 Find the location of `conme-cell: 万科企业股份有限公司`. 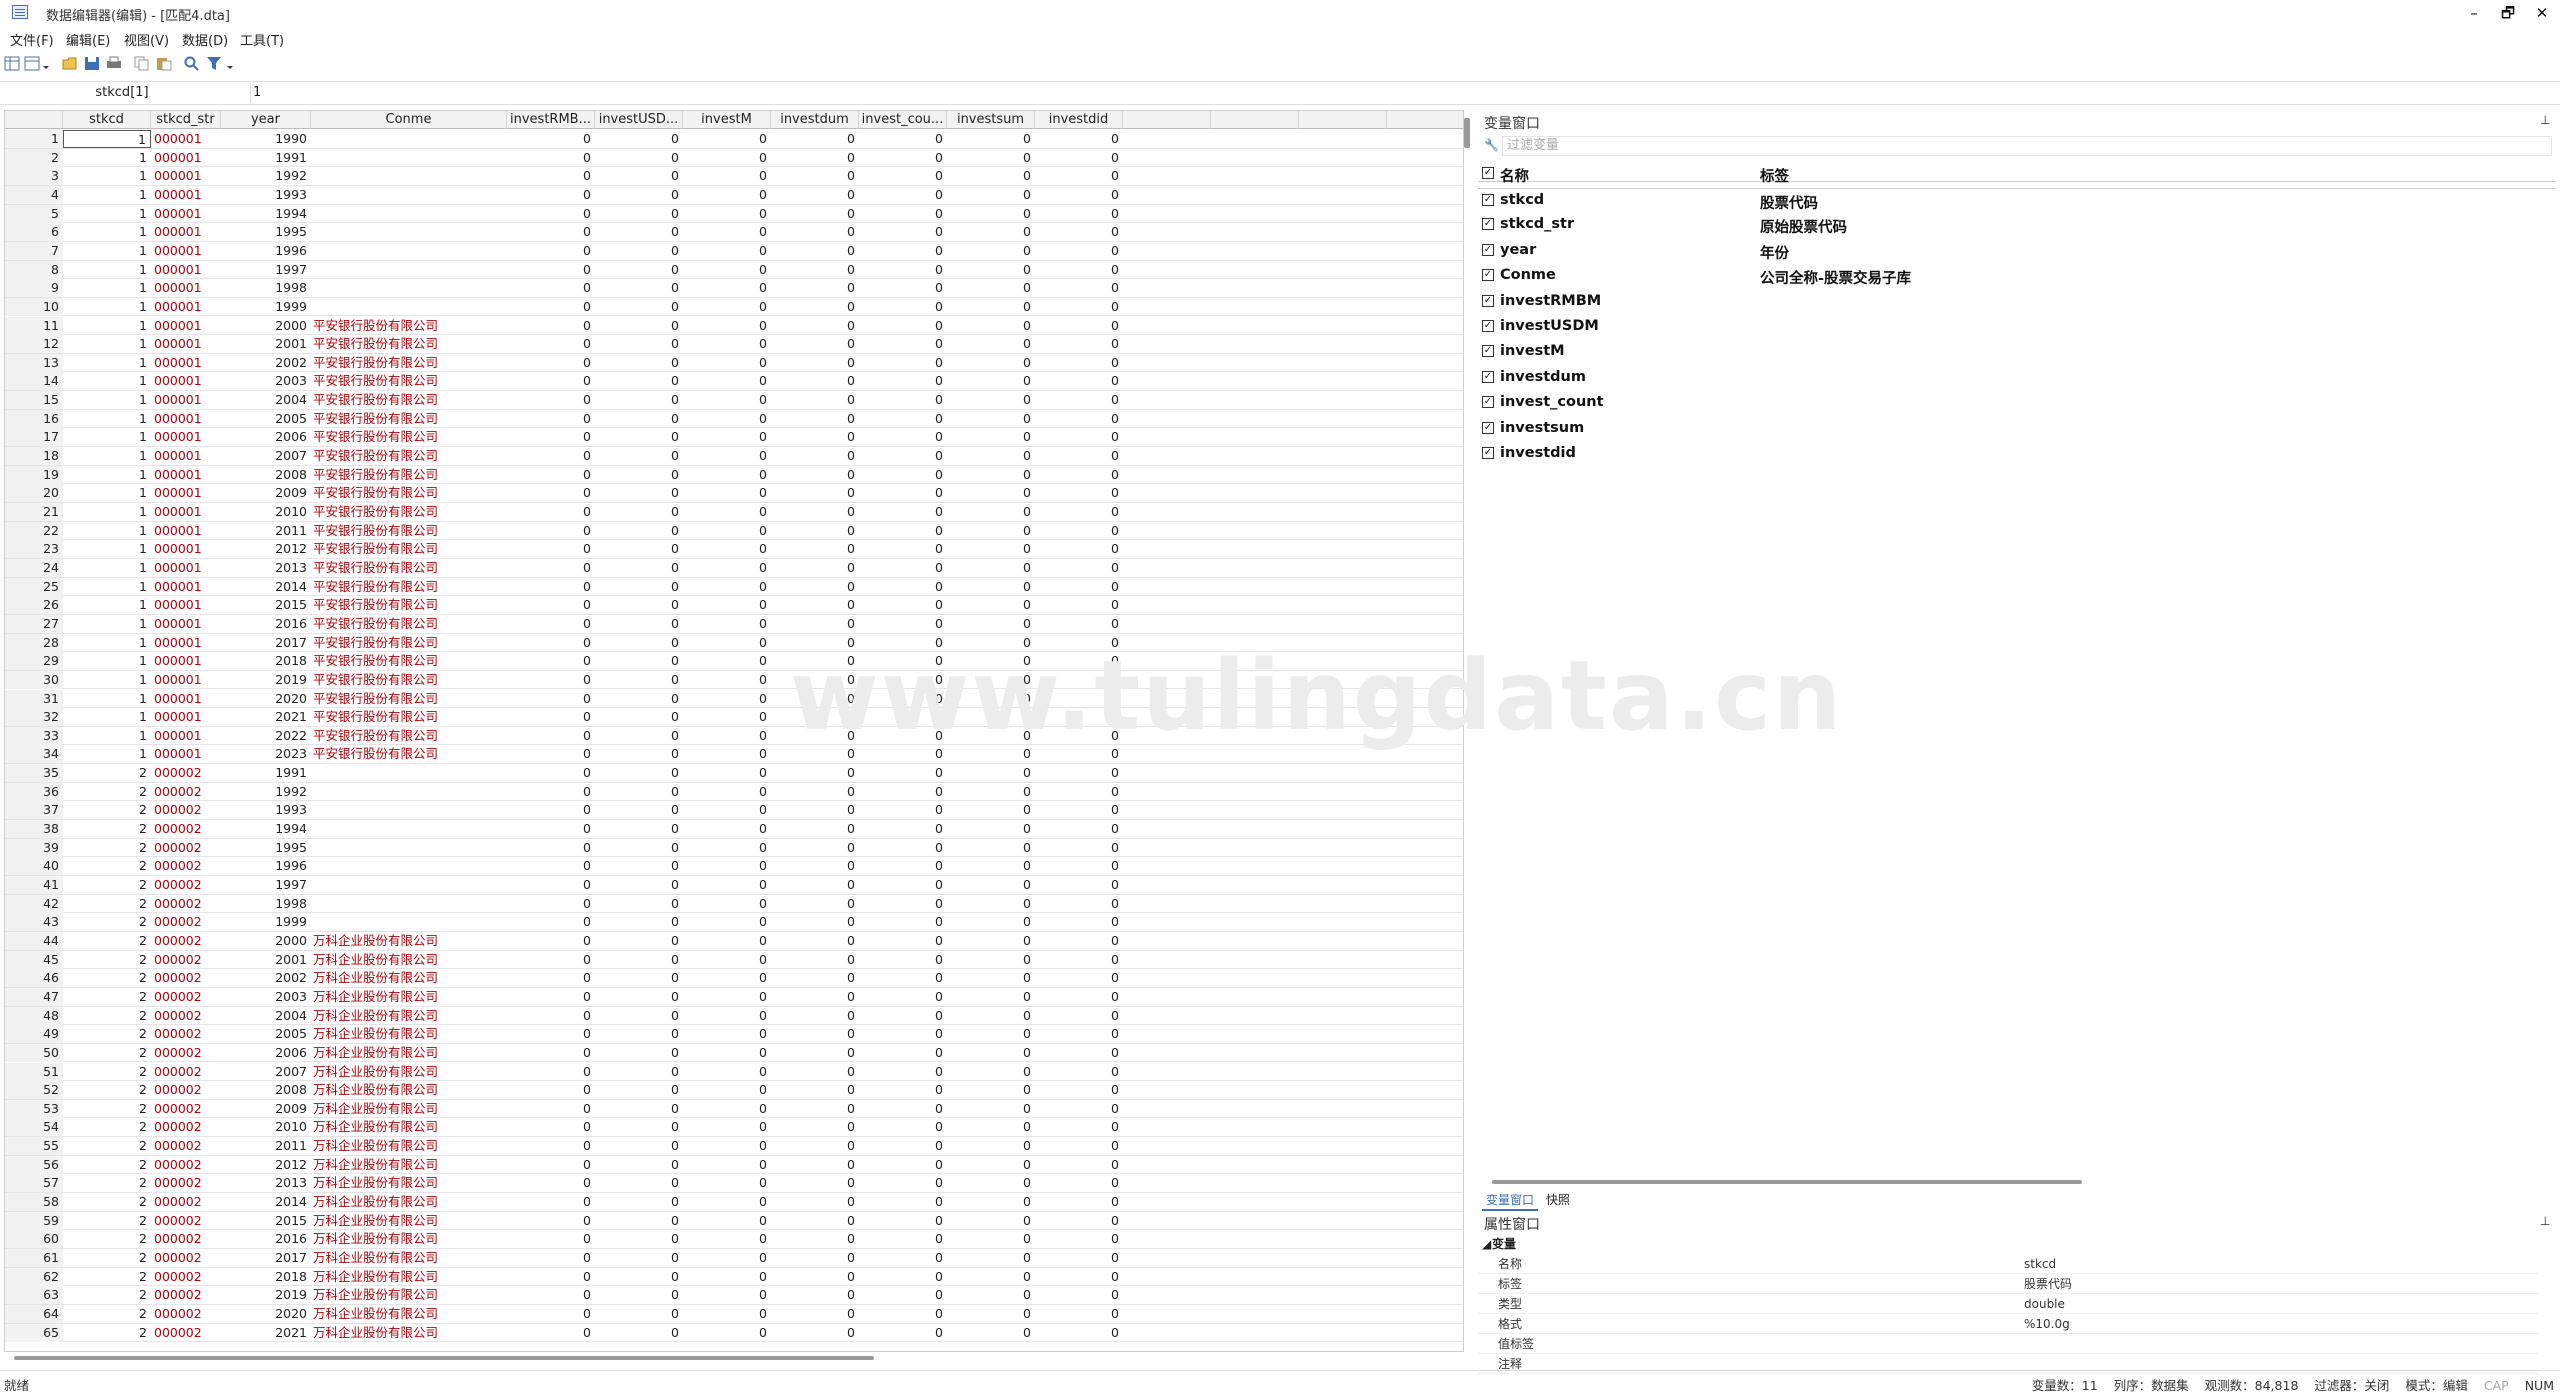

conme-cell: 万科企业股份有限公司 is located at coordinates (409, 1295).